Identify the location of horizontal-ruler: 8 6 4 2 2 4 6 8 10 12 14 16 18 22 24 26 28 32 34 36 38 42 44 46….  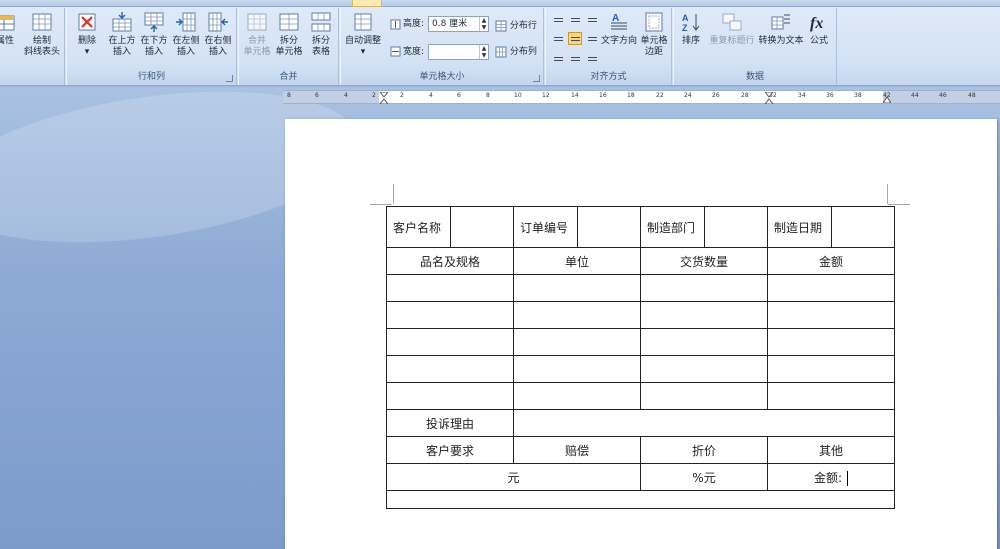
(641, 97).